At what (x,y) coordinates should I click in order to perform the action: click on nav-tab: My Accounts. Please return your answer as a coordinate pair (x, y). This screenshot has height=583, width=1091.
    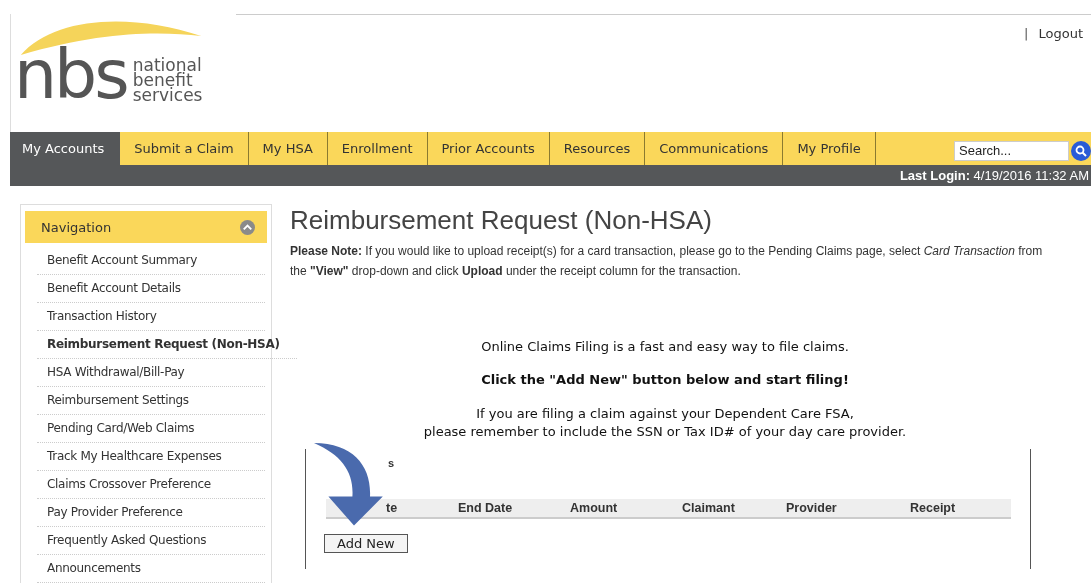
    Looking at the image, I should click on (65, 148).